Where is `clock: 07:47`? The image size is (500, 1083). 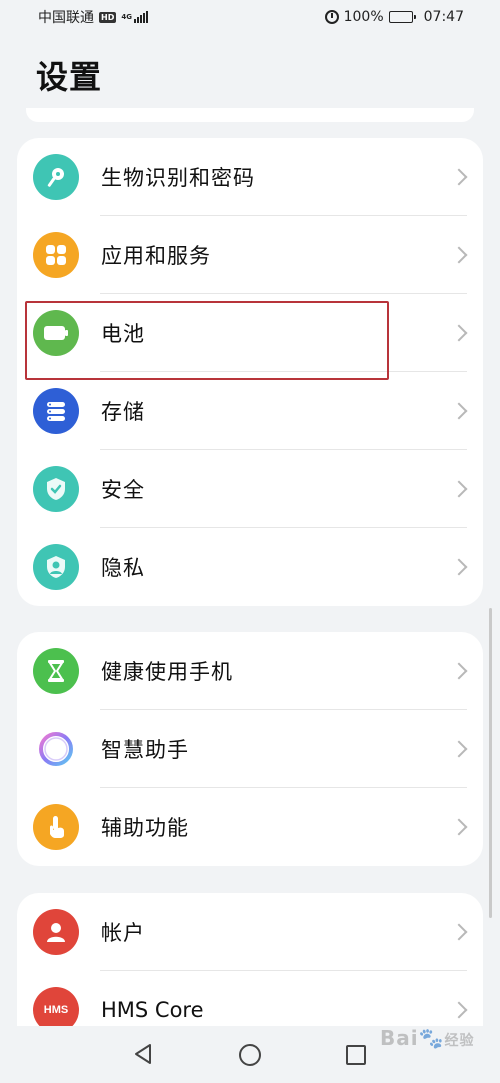 clock: 07:47 is located at coordinates (443, 17).